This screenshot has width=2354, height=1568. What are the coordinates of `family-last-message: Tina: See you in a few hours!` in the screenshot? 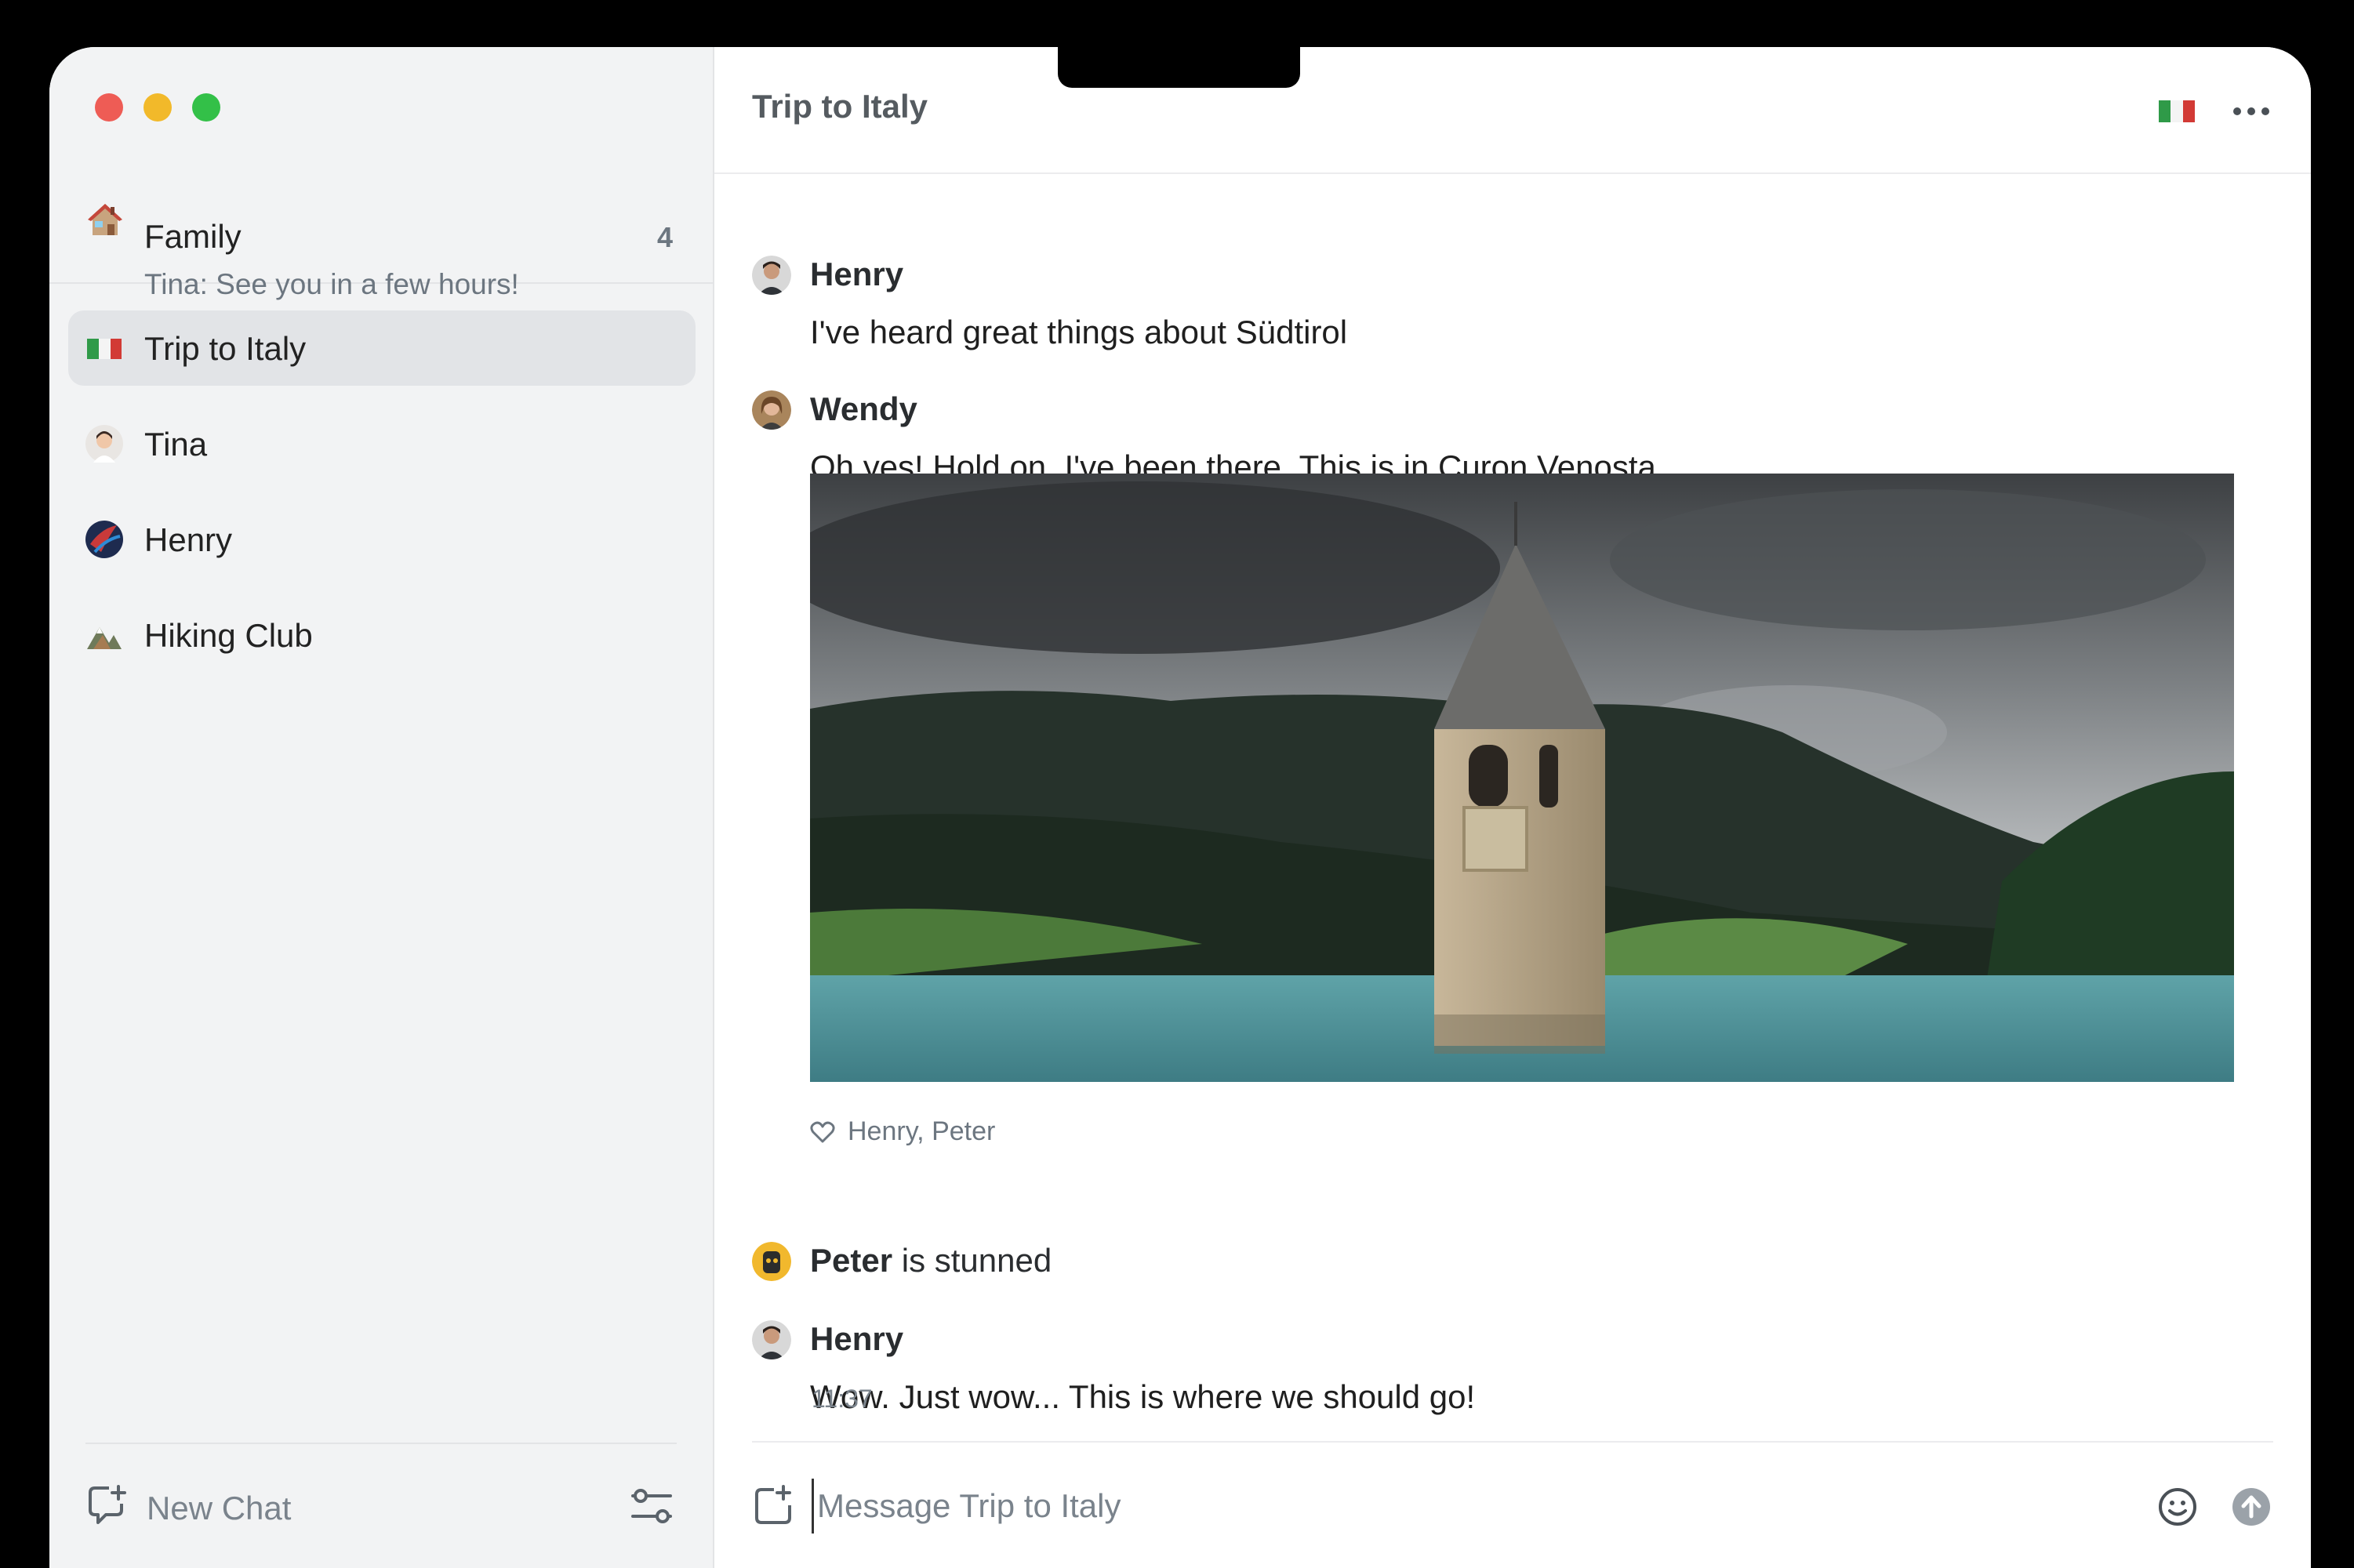 It's located at (332, 284).